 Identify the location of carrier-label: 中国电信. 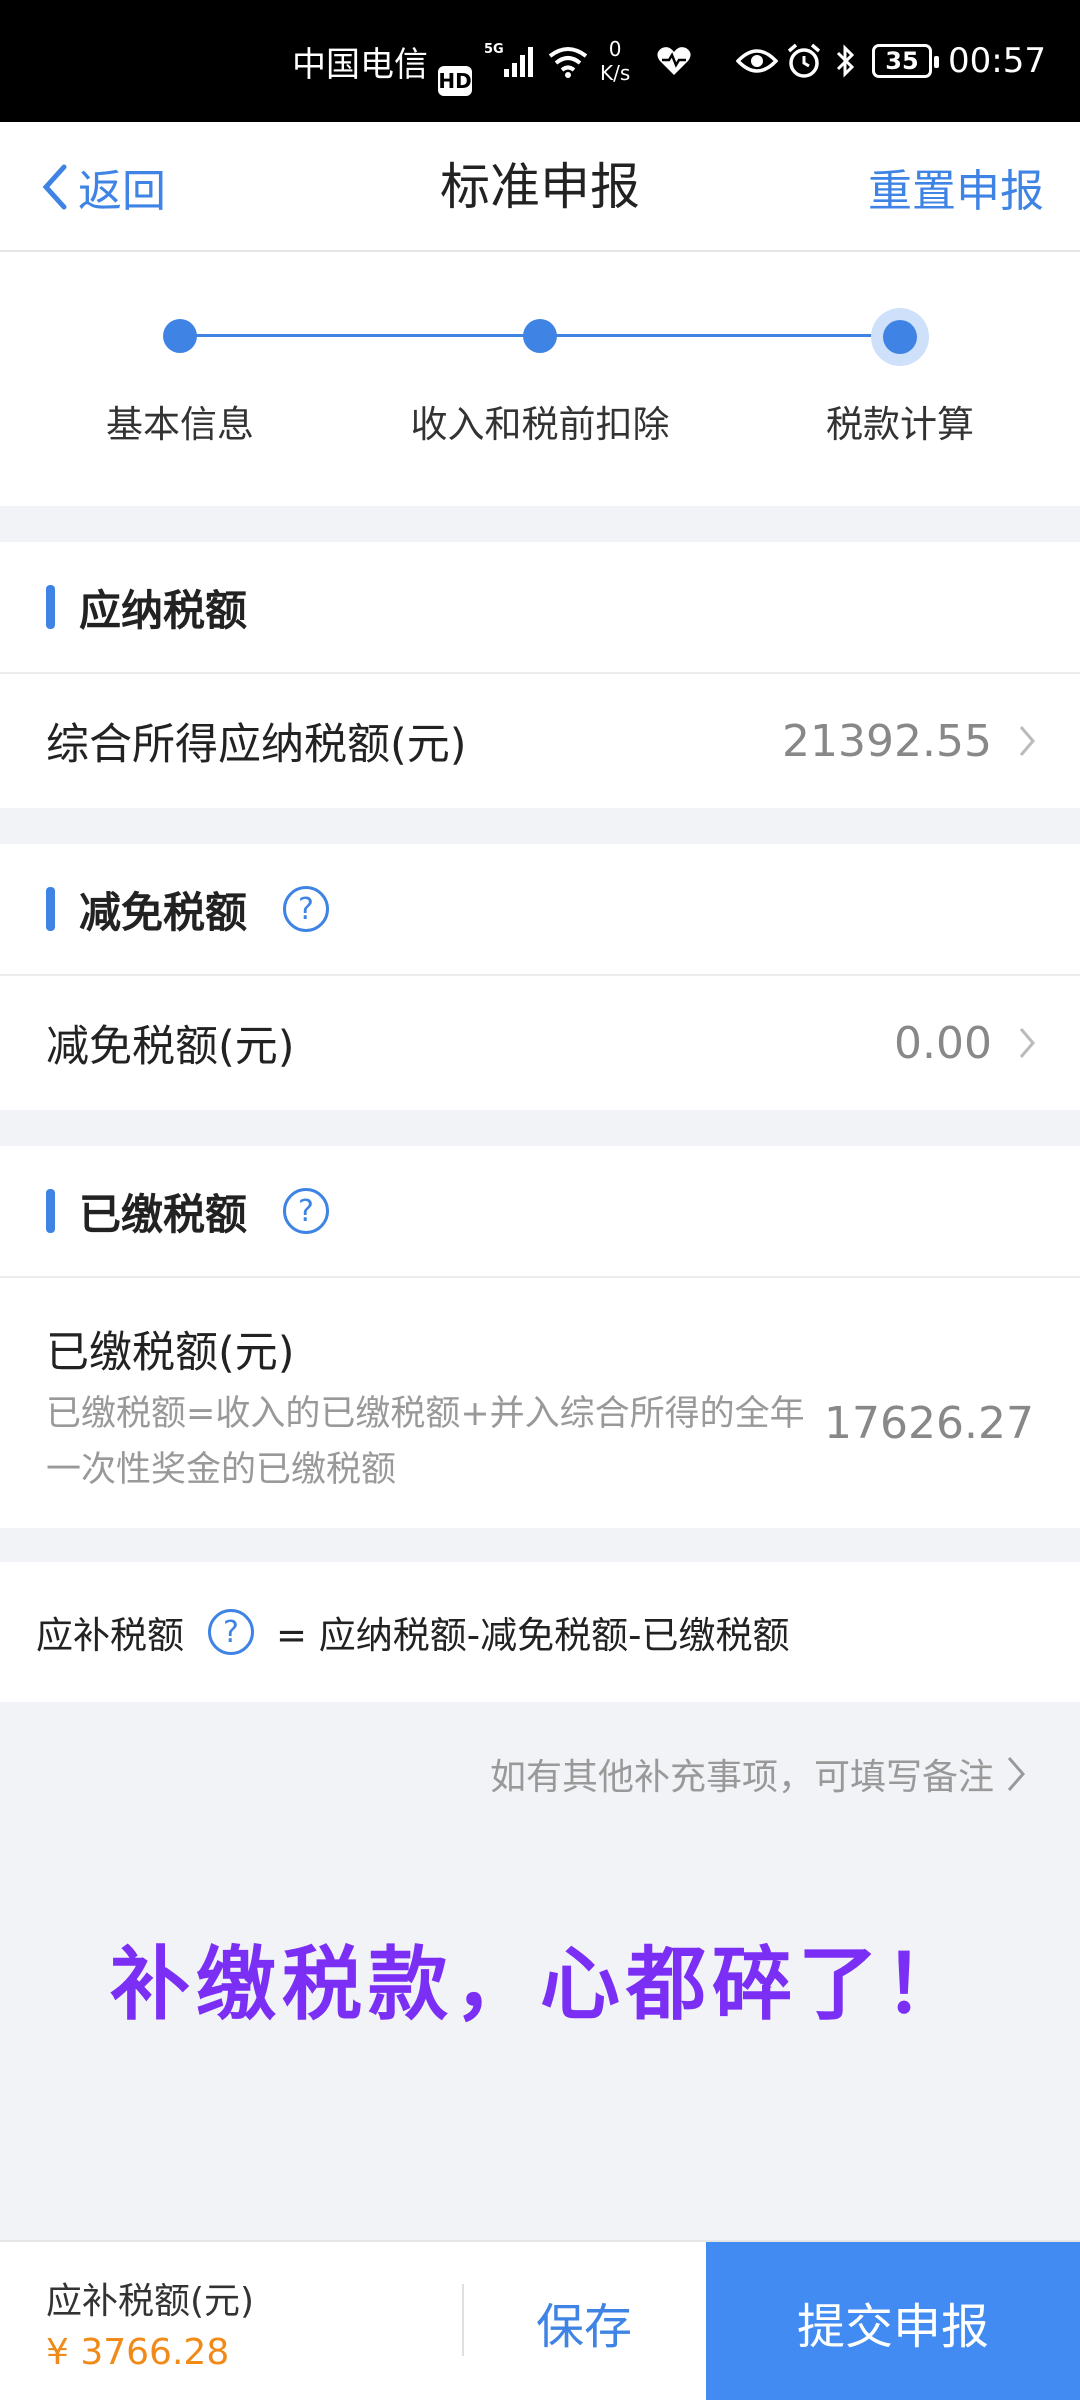
(360, 64).